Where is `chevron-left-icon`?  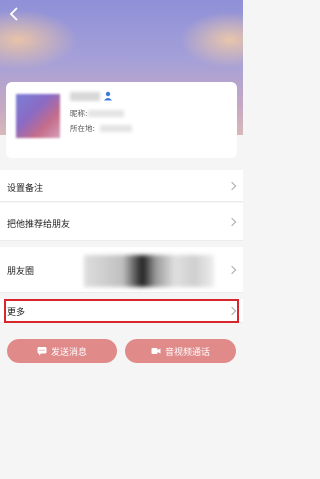 chevron-left-icon is located at coordinates (13, 14).